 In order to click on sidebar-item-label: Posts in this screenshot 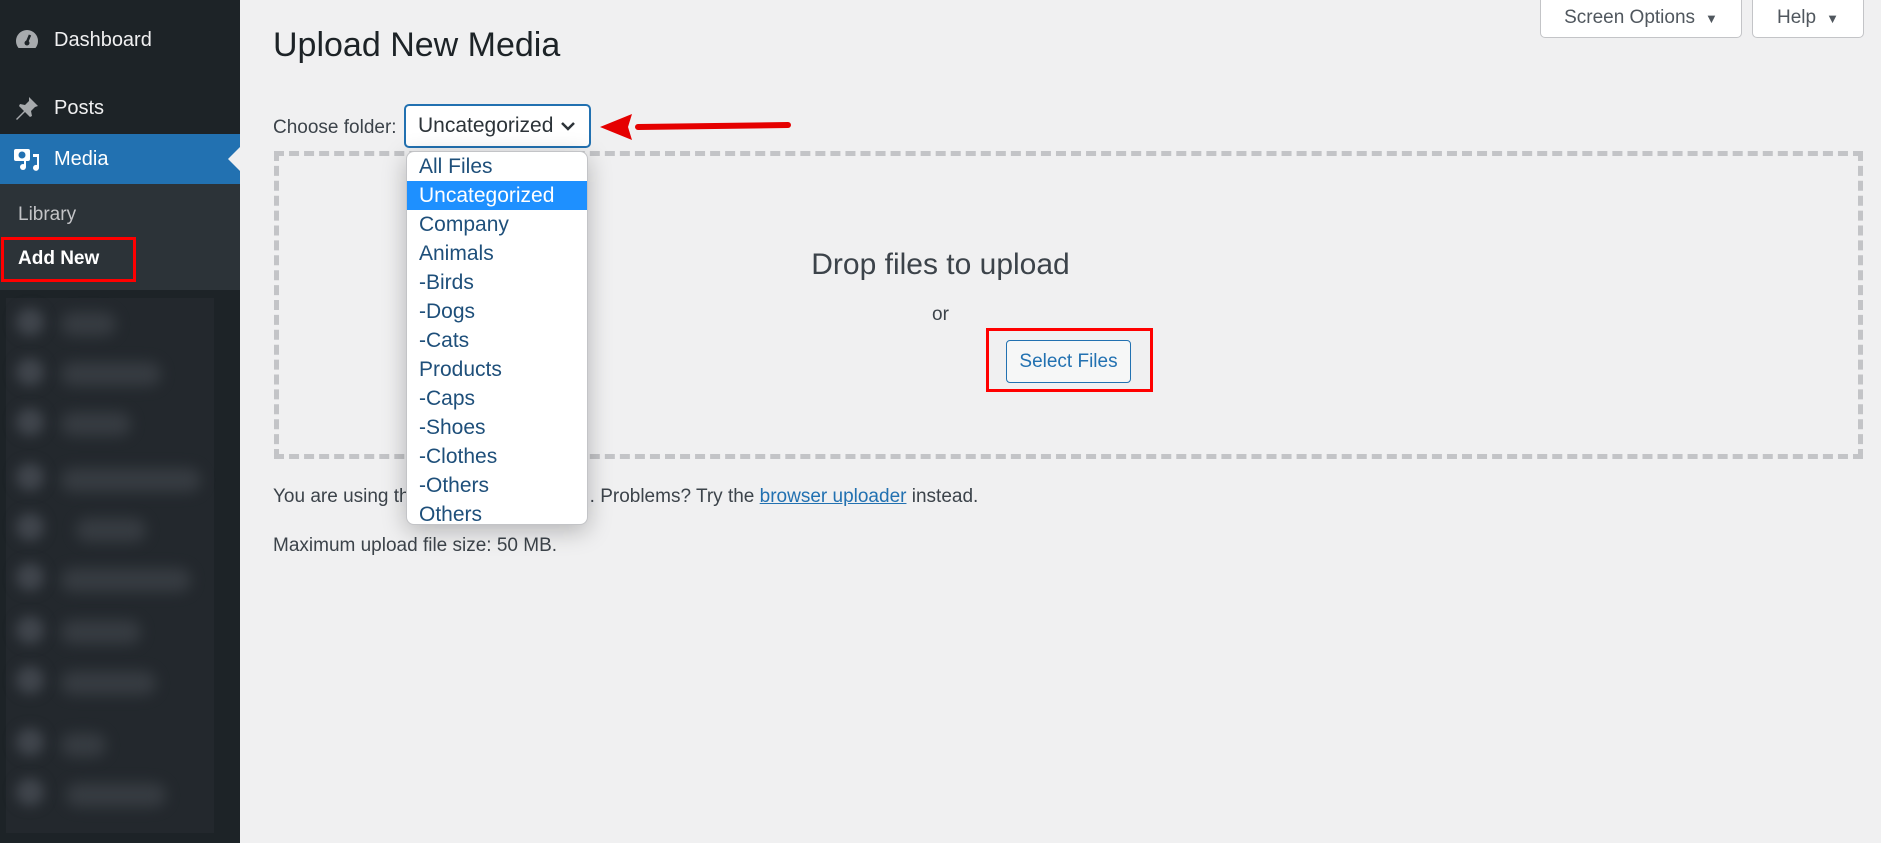, I will do `click(79, 107)`.